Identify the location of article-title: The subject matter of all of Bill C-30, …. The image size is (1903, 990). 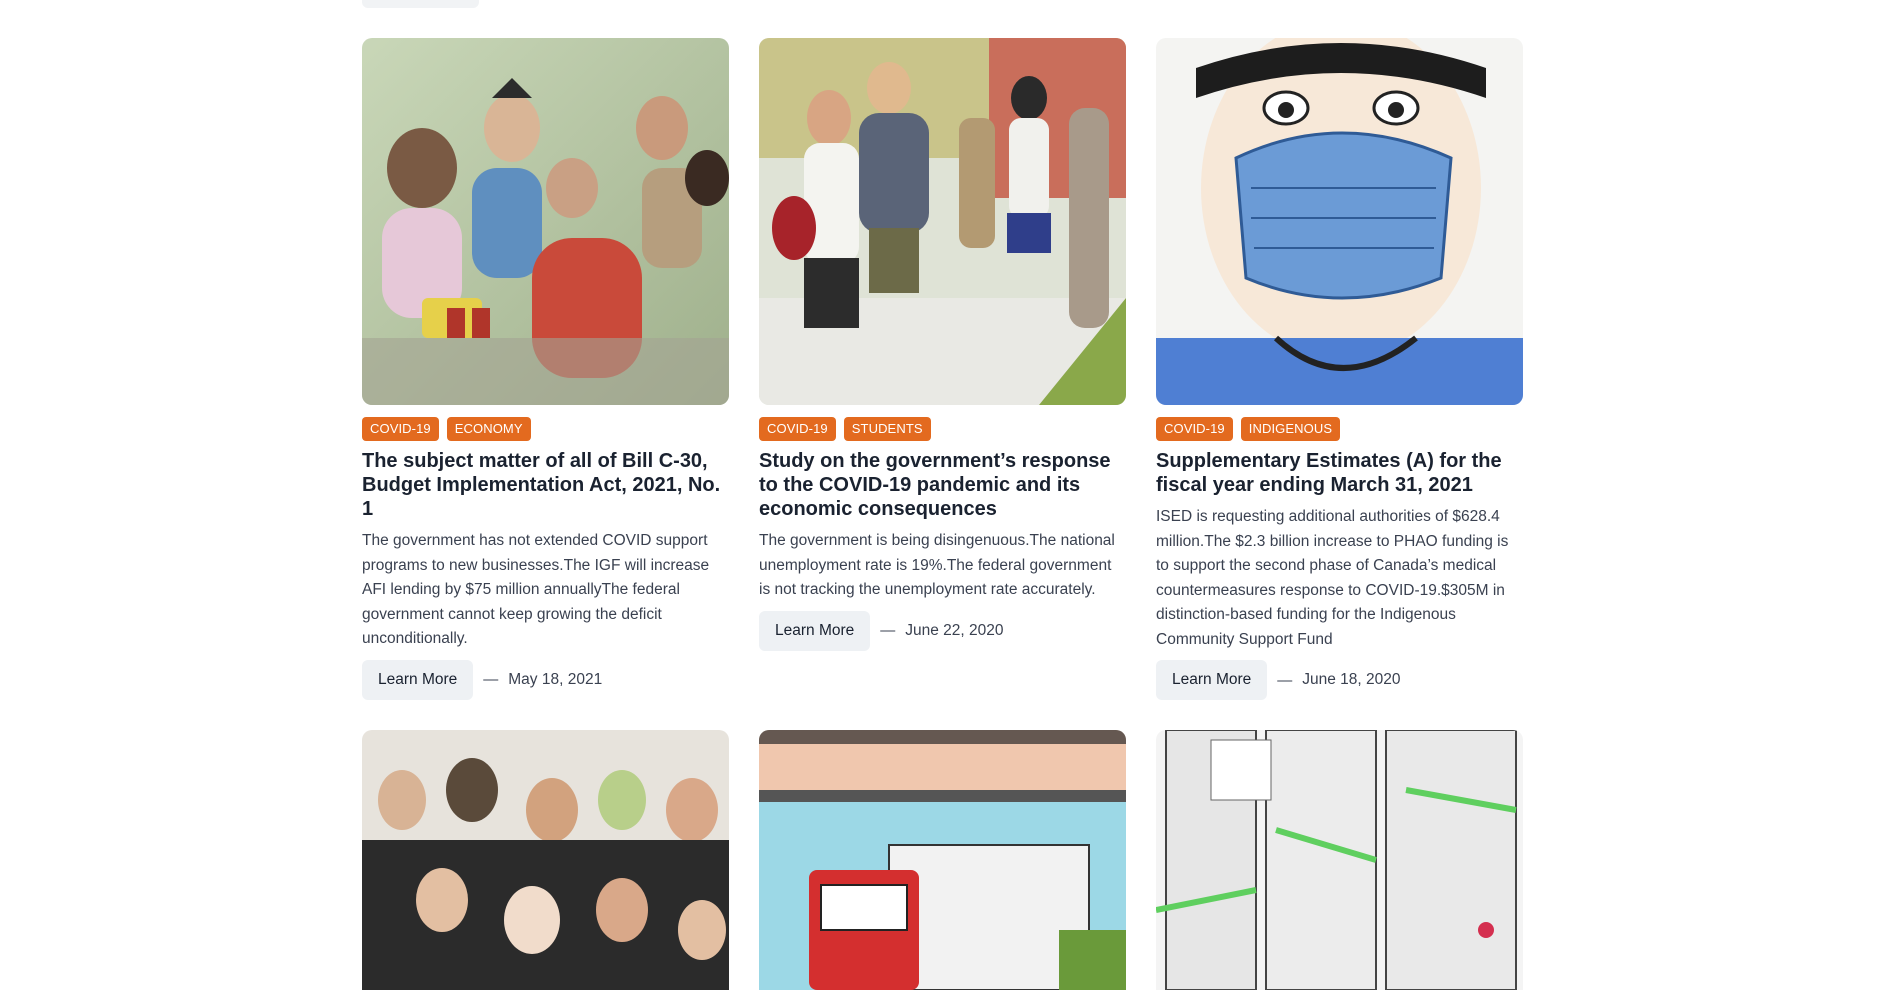
(545, 485).